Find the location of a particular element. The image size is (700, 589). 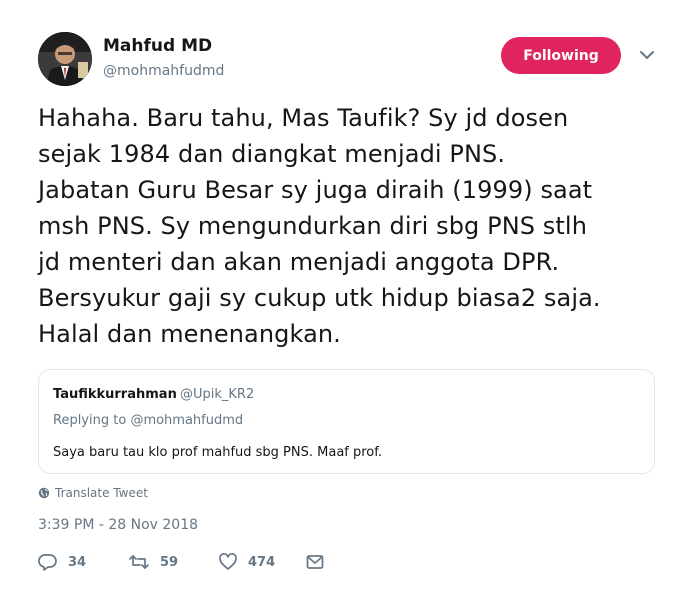

like-button: 474 is located at coordinates (246, 562).